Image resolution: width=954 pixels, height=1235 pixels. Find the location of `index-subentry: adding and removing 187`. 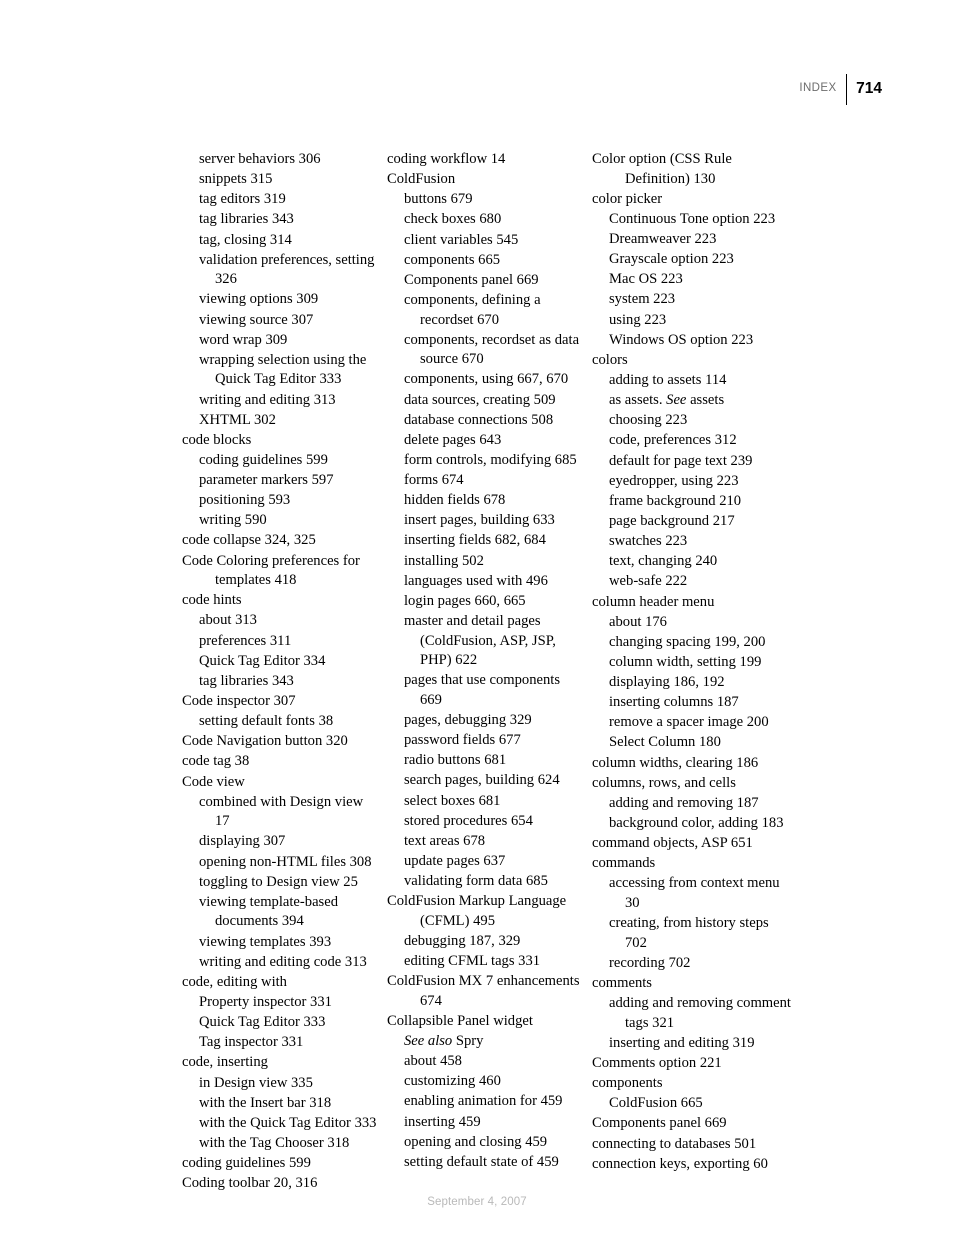

index-subentry: adding and removing 187 is located at coordinates (684, 802).